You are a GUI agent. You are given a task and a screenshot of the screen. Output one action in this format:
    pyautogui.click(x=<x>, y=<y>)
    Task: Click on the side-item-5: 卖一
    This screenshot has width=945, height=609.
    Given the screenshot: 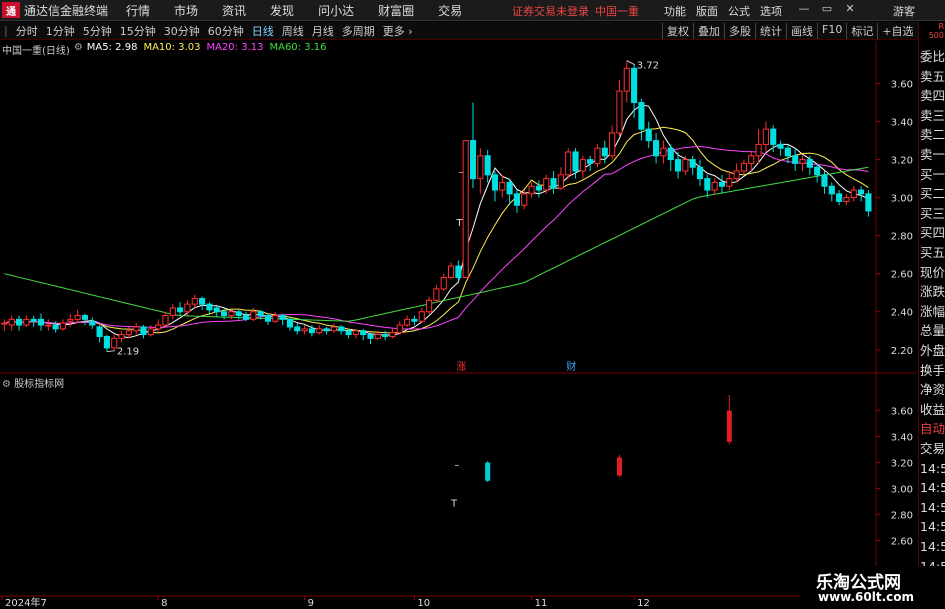 What is the action you would take?
    pyautogui.click(x=932, y=154)
    